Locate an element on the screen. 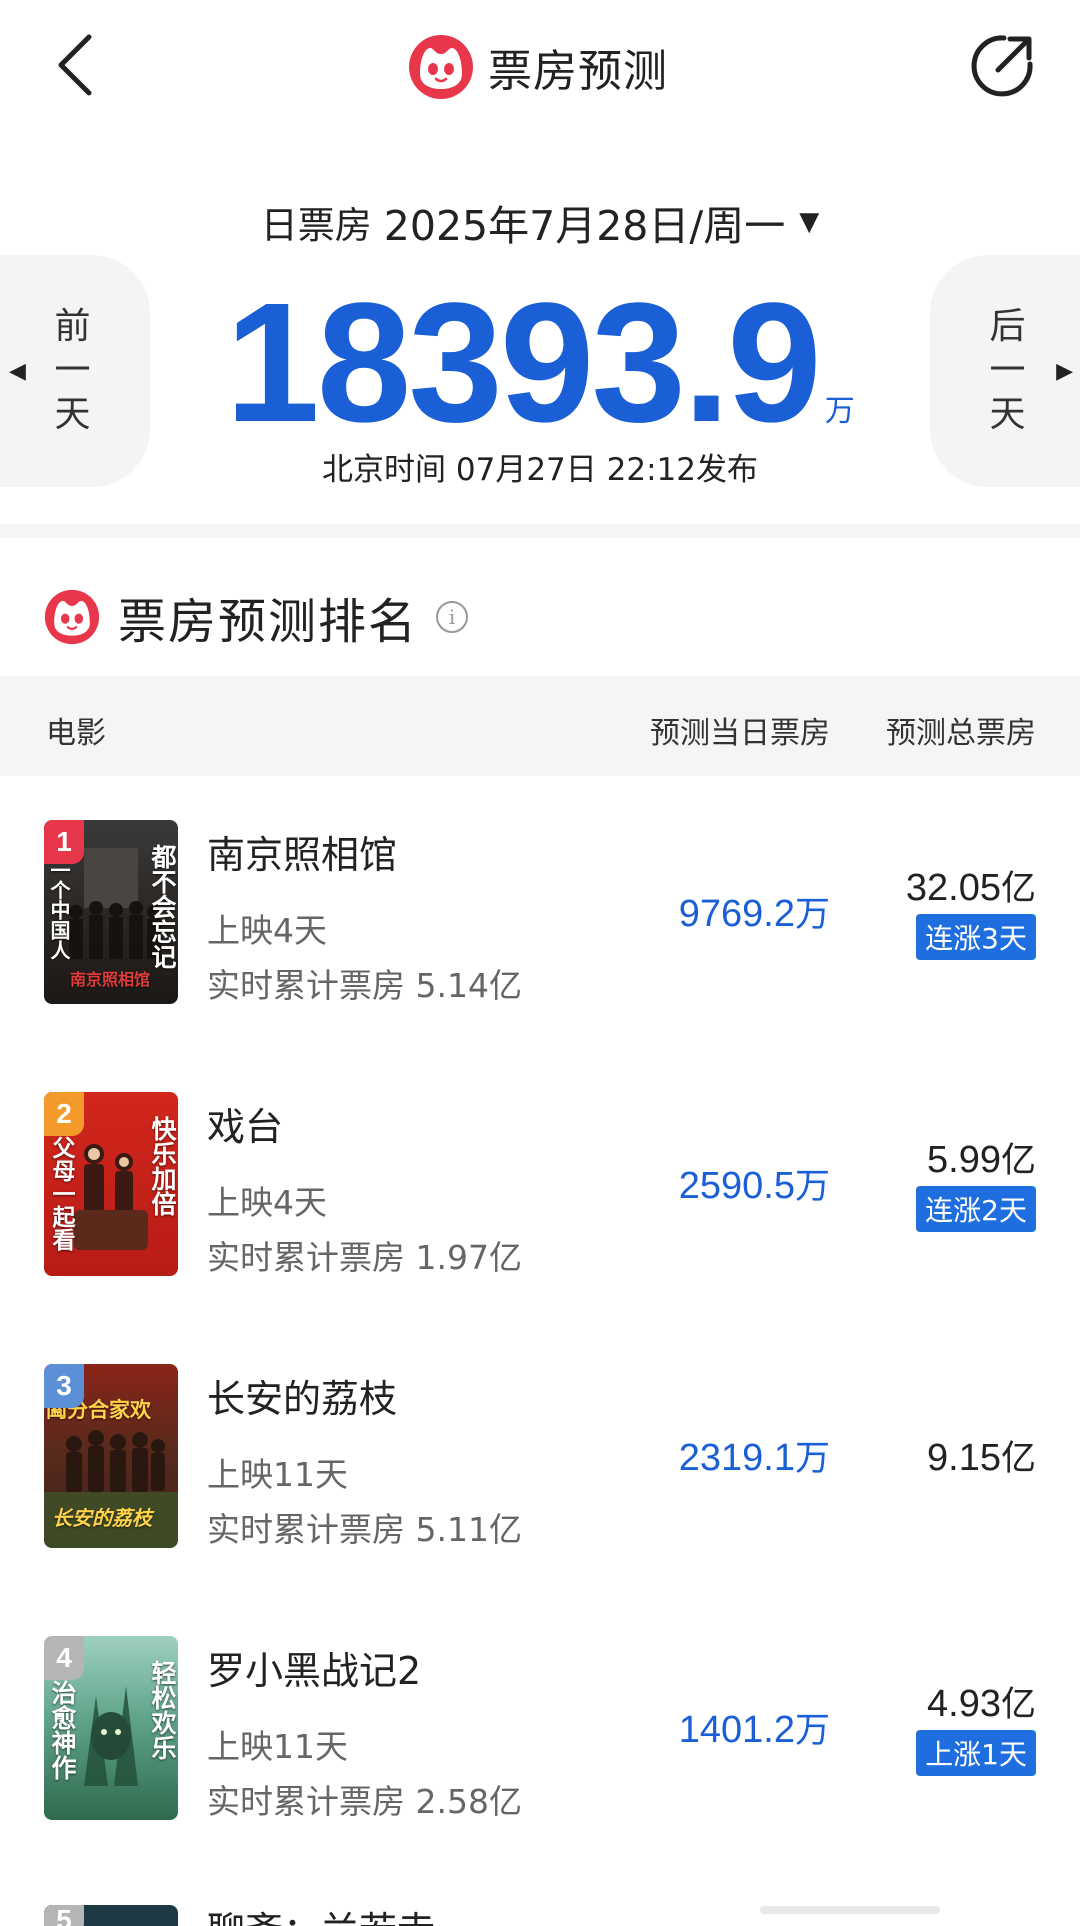 The height and width of the screenshot is (1926, 1080). prev-day-char: 前 is located at coordinates (72, 326).